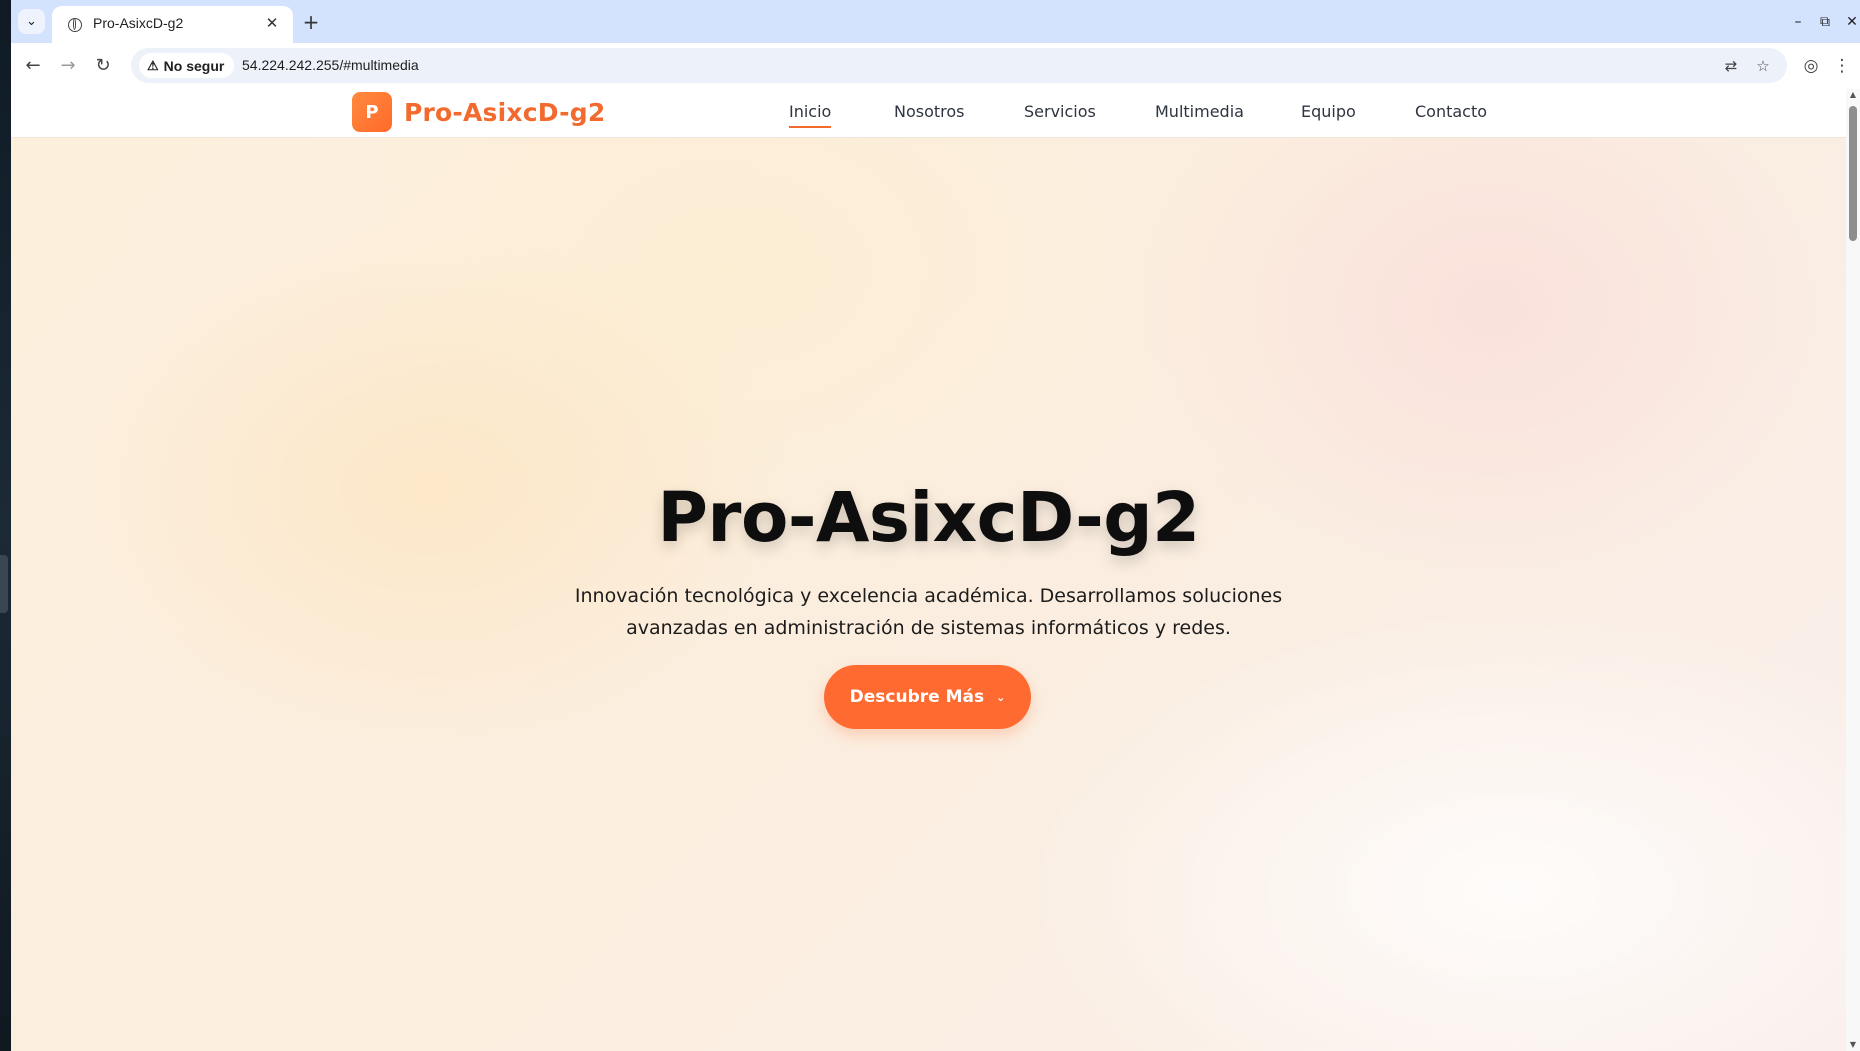  What do you see at coordinates (194, 65) in the screenshot?
I see `security-label: No segur` at bounding box center [194, 65].